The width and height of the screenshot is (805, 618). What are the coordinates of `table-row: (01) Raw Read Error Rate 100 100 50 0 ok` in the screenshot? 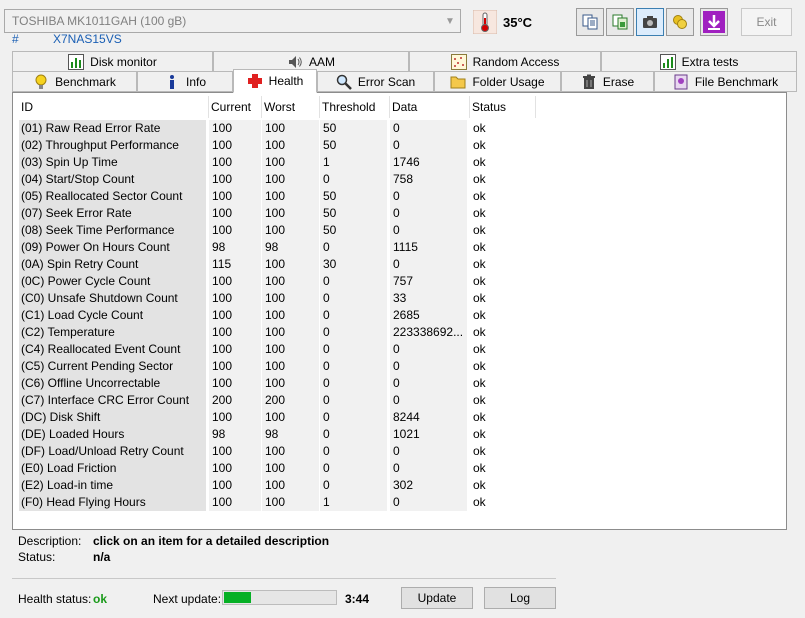 It's located at (279, 128).